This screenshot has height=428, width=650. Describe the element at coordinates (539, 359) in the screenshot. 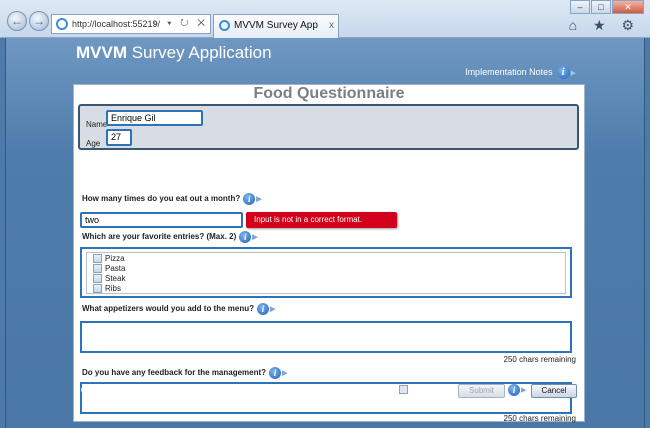

I see `appetizers-chars-remaining: 250 chars remaining` at that location.